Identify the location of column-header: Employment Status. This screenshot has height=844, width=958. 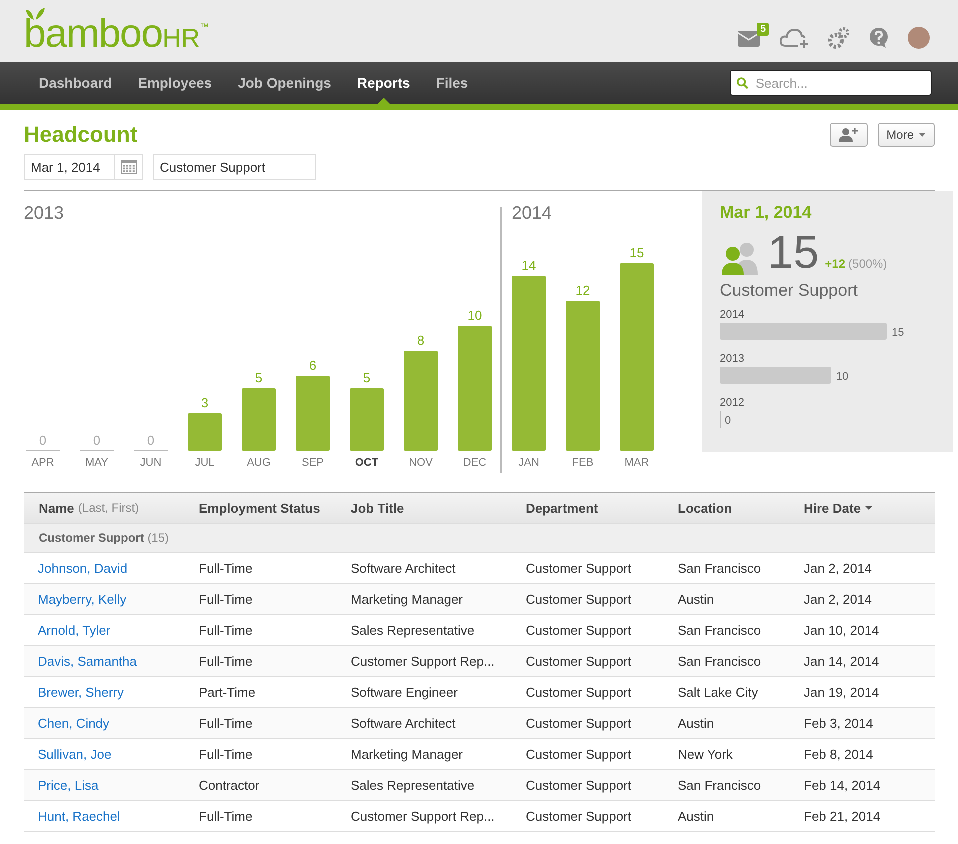
(275, 508).